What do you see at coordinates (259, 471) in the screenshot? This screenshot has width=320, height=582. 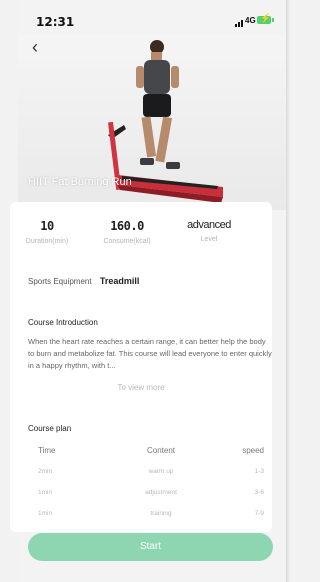 I see `plan-cell-speed: 1-3` at bounding box center [259, 471].